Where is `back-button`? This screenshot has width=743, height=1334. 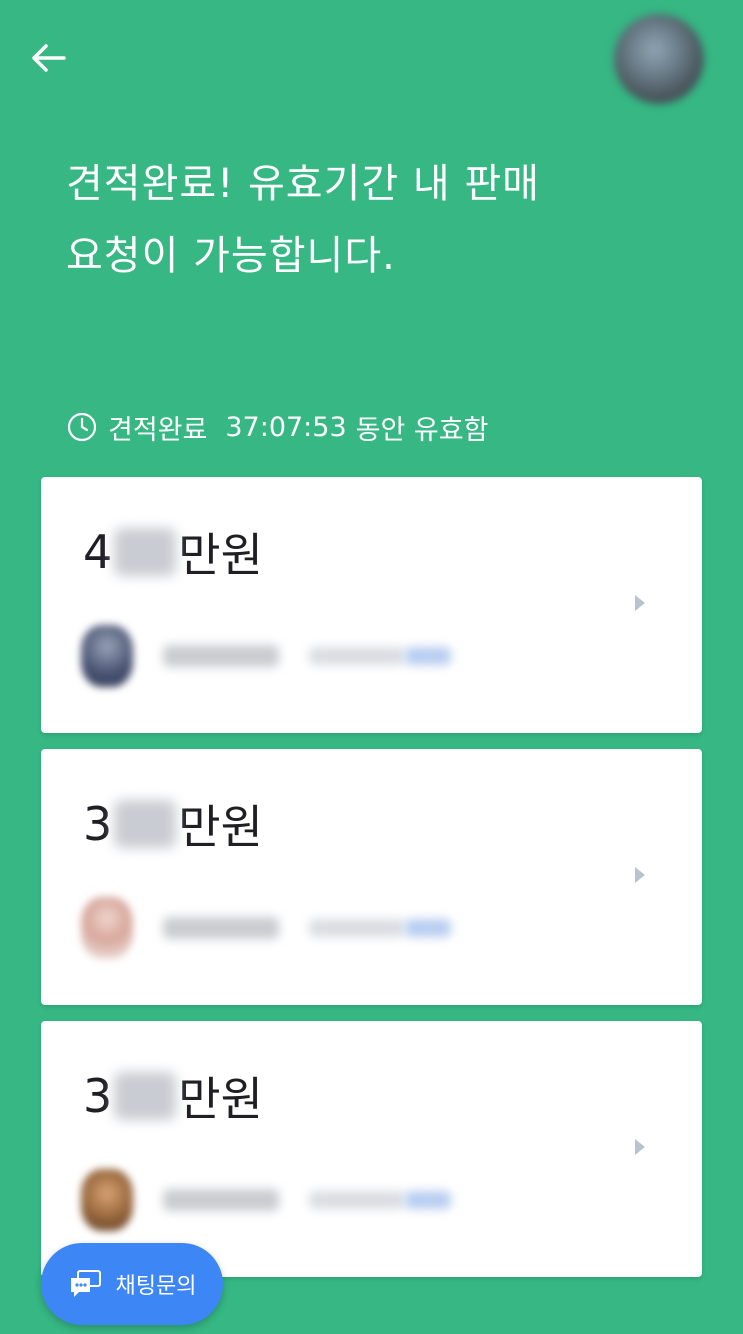
back-button is located at coordinates (48, 58).